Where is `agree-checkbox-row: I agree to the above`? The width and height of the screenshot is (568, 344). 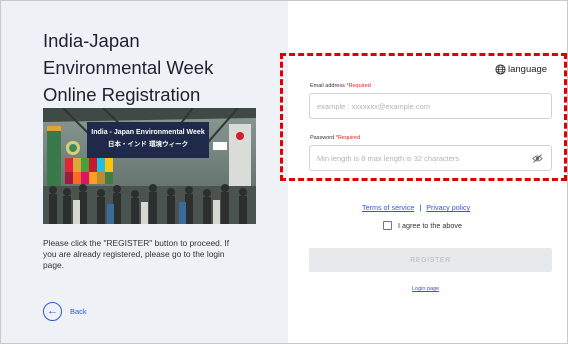 agree-checkbox-row: I agree to the above is located at coordinates (422, 225).